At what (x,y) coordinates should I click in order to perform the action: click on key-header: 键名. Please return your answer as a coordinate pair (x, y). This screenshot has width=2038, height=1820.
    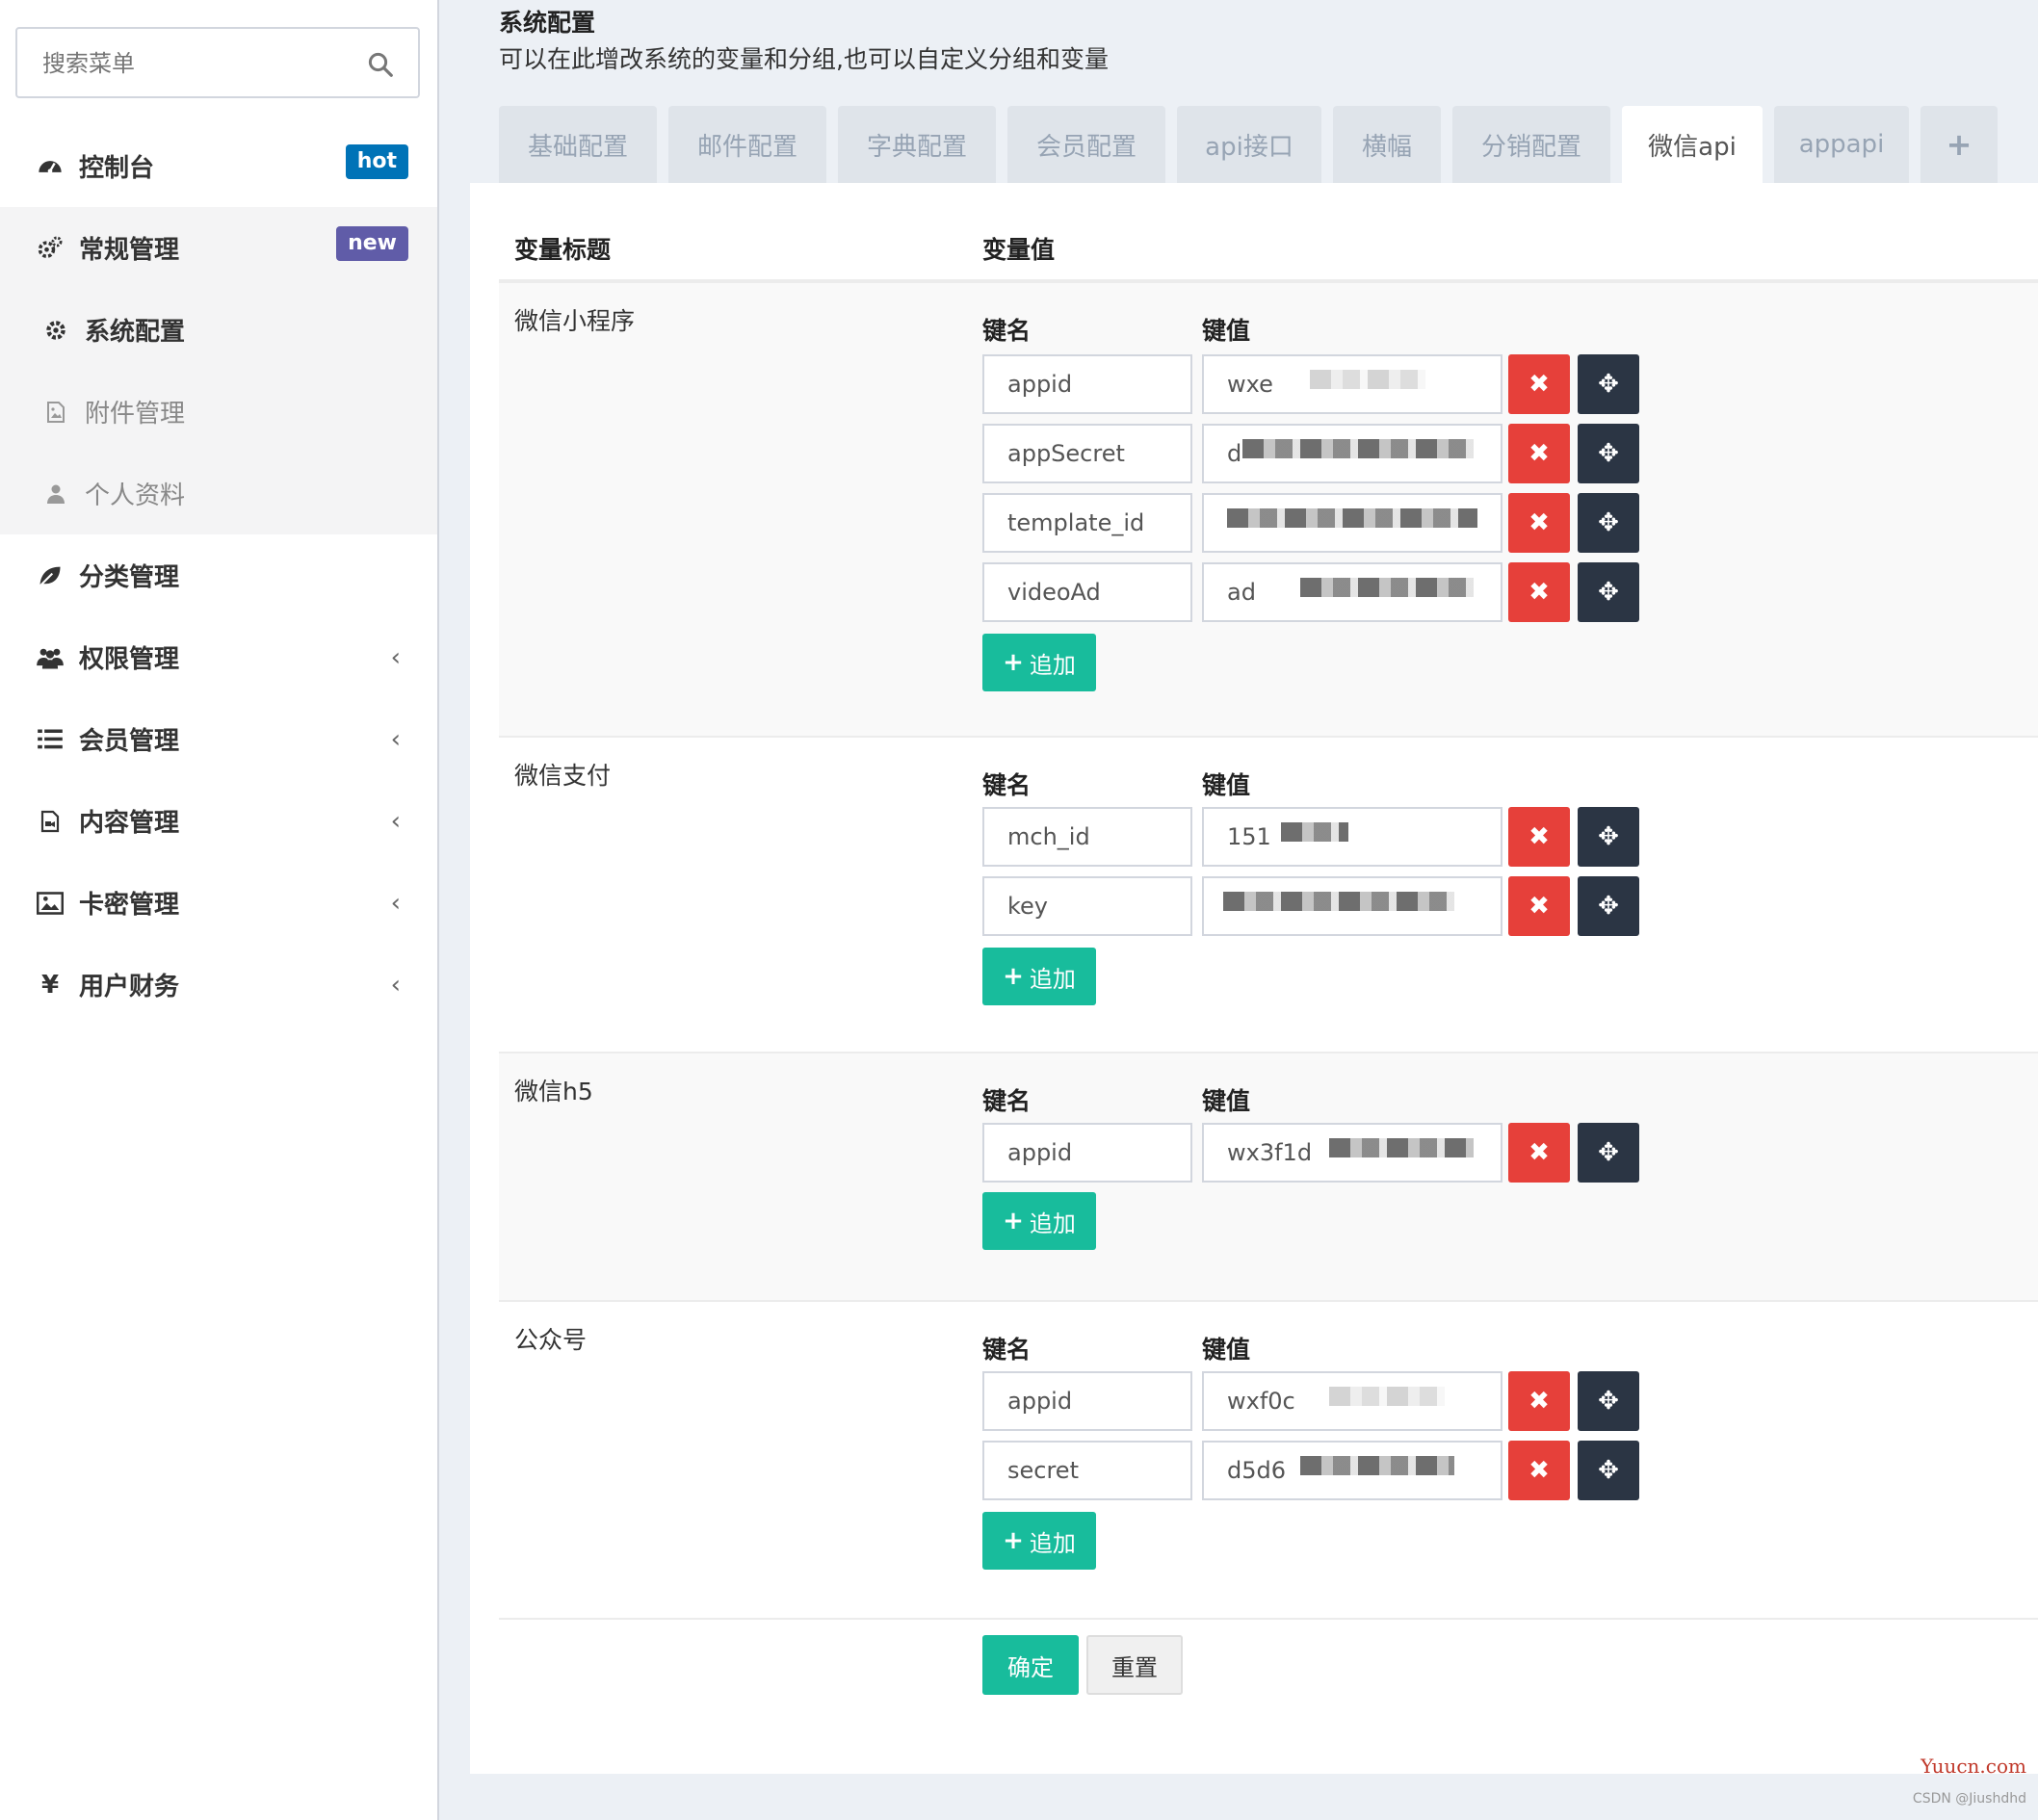
    Looking at the image, I should click on (1007, 785).